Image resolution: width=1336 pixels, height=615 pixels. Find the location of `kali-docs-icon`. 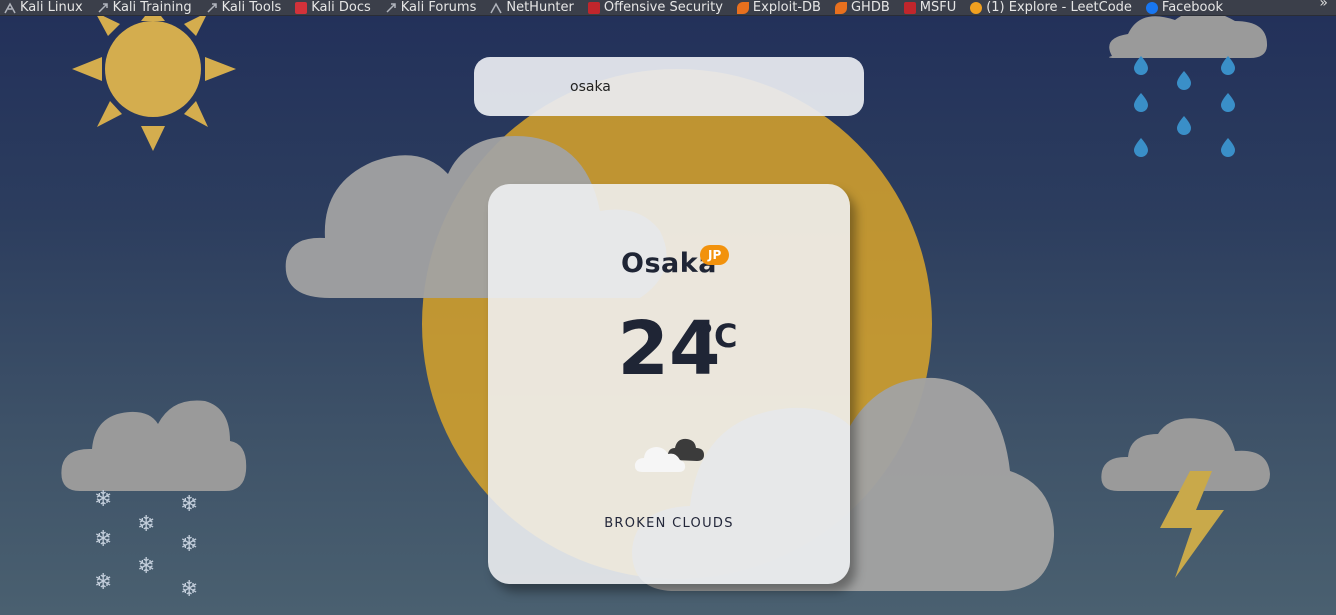

kali-docs-icon is located at coordinates (301, 8).